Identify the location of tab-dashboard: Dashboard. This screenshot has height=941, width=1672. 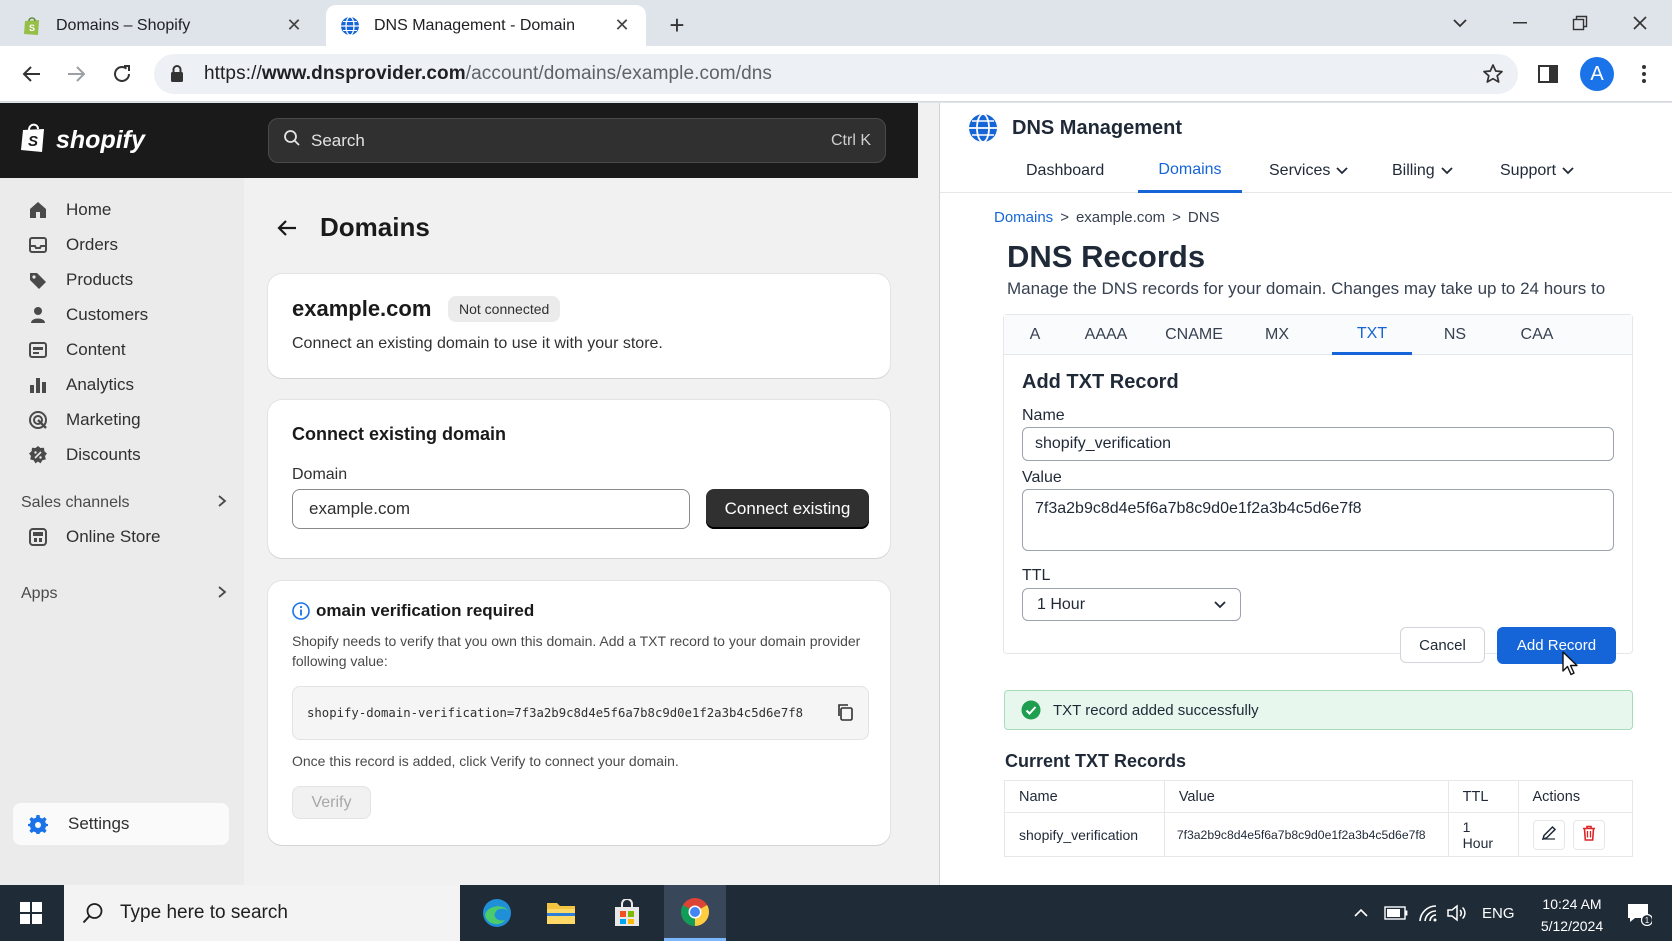
(1065, 171).